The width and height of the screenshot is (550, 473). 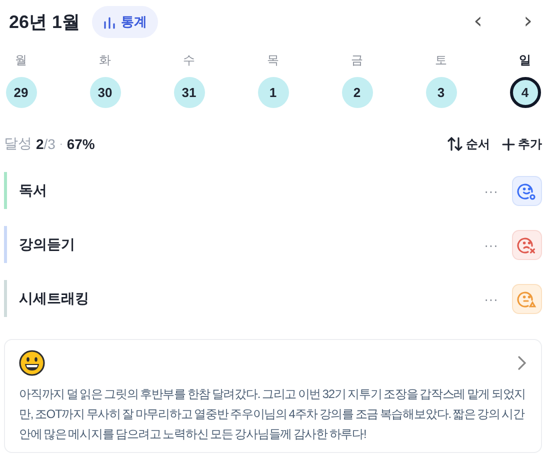 I want to click on weekday-label: 목, so click(x=273, y=60).